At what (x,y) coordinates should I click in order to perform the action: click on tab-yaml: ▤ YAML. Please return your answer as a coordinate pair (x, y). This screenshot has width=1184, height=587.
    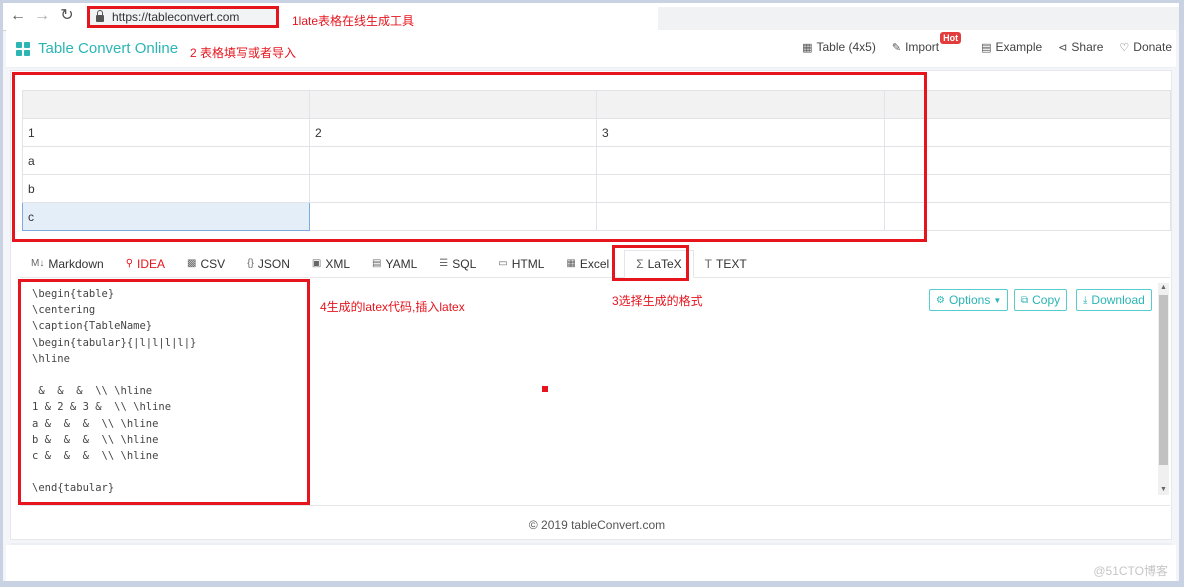
    Looking at the image, I should click on (394, 264).